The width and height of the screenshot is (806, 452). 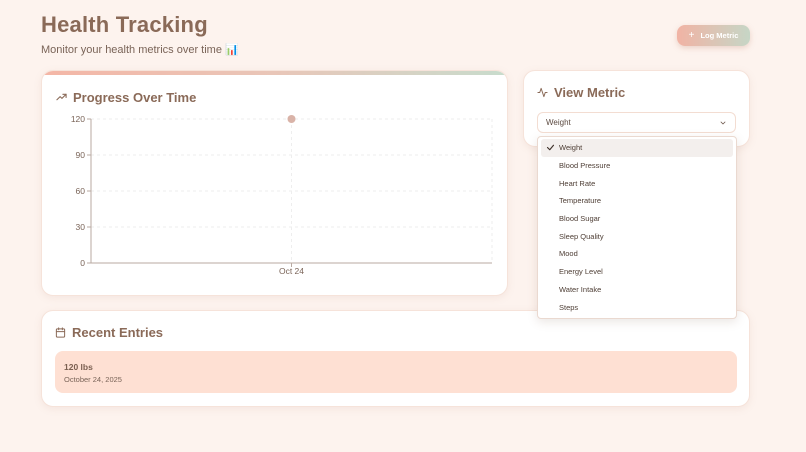 I want to click on metric-title: View Metric, so click(x=590, y=92).